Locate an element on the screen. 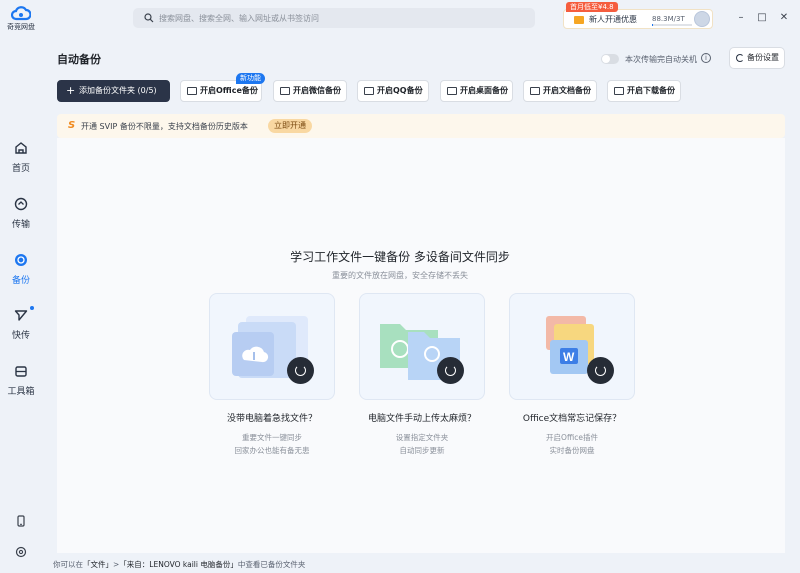 The width and height of the screenshot is (800, 573). empty-state-subtitle: 重要的文件放在网盘，安全存储不丢失 is located at coordinates (400, 275).